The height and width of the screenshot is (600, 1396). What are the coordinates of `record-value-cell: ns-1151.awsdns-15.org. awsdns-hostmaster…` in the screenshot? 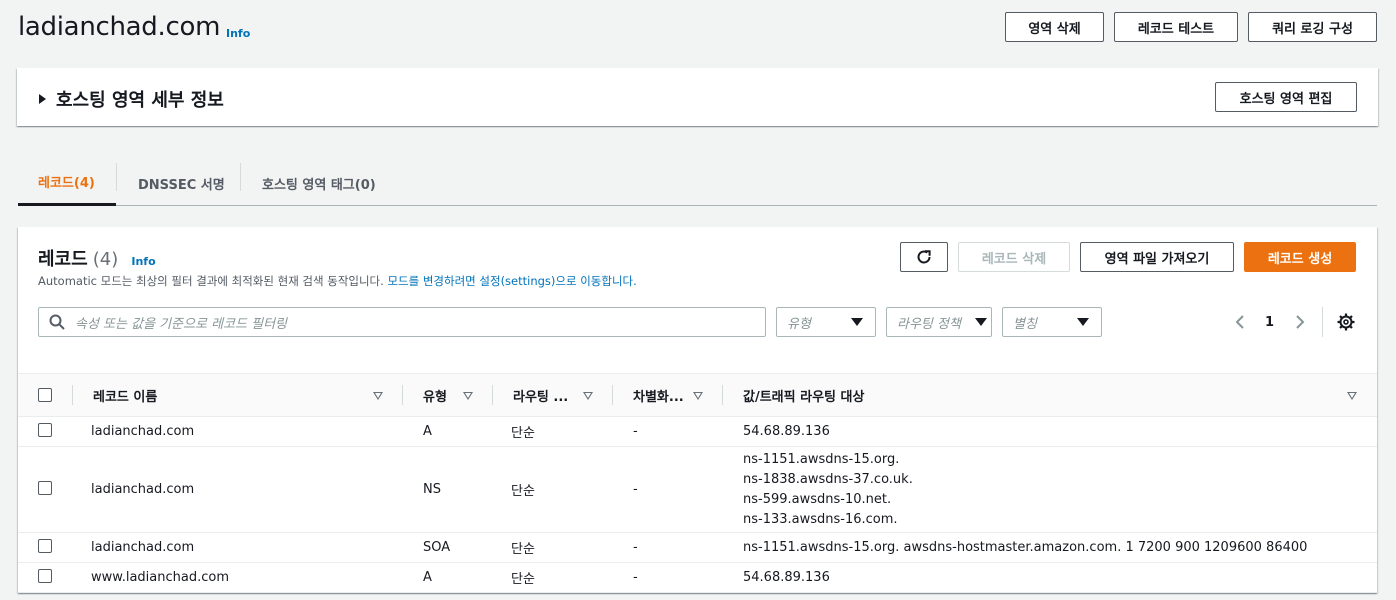 It's located at (1050, 547).